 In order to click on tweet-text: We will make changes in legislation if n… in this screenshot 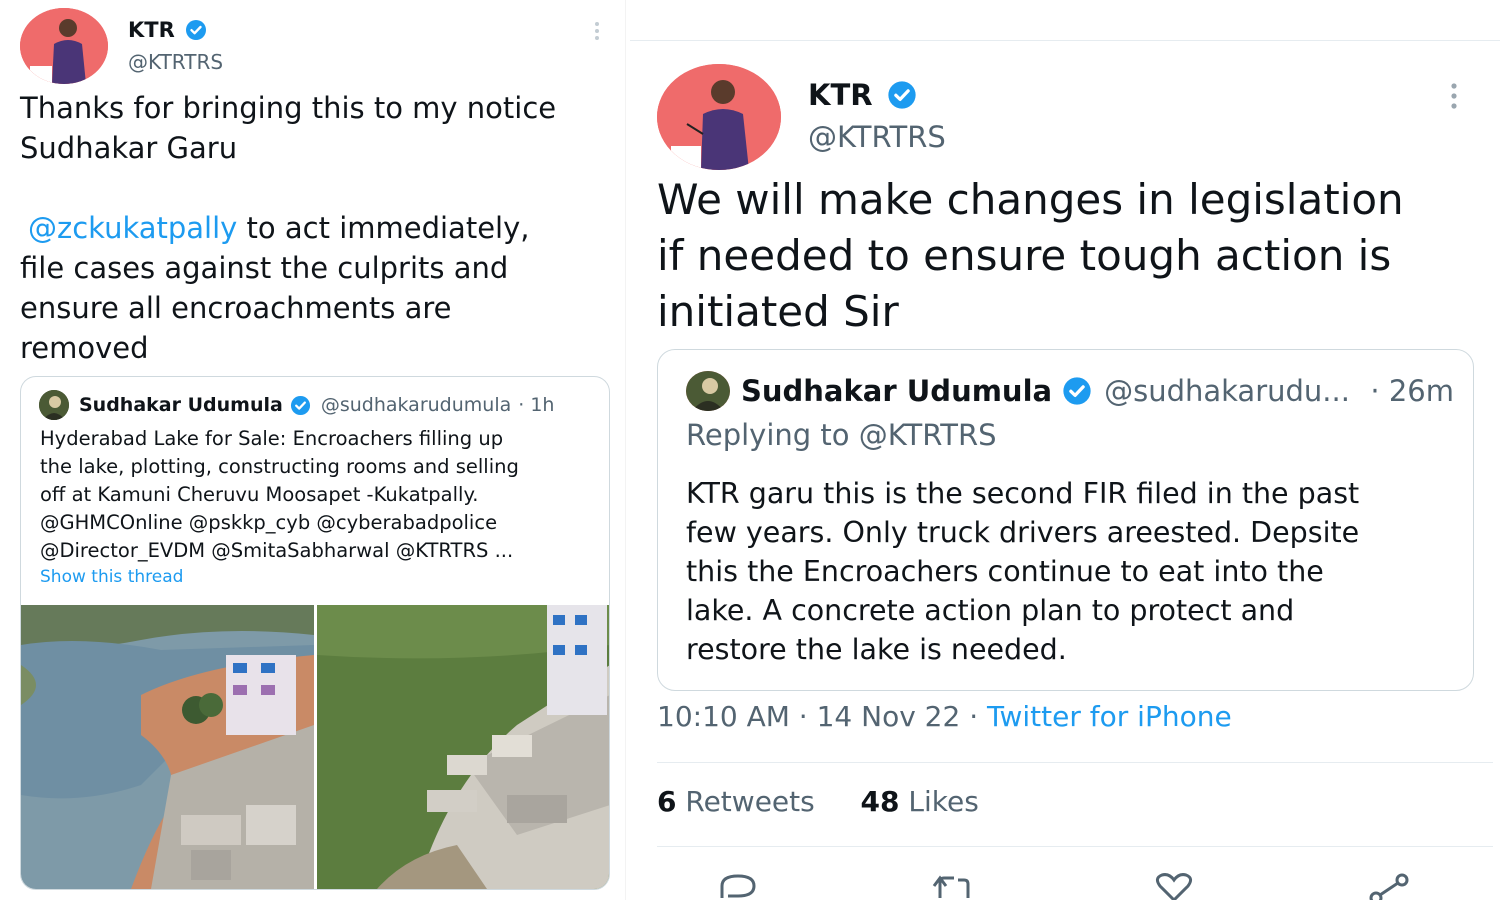, I will do `click(1030, 255)`.